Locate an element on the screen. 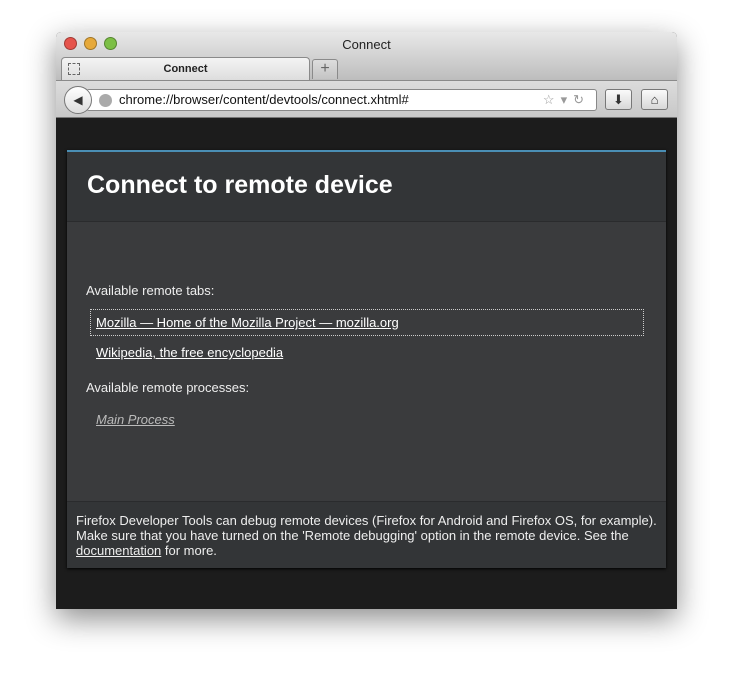  tab-favicon-icon is located at coordinates (74, 69).